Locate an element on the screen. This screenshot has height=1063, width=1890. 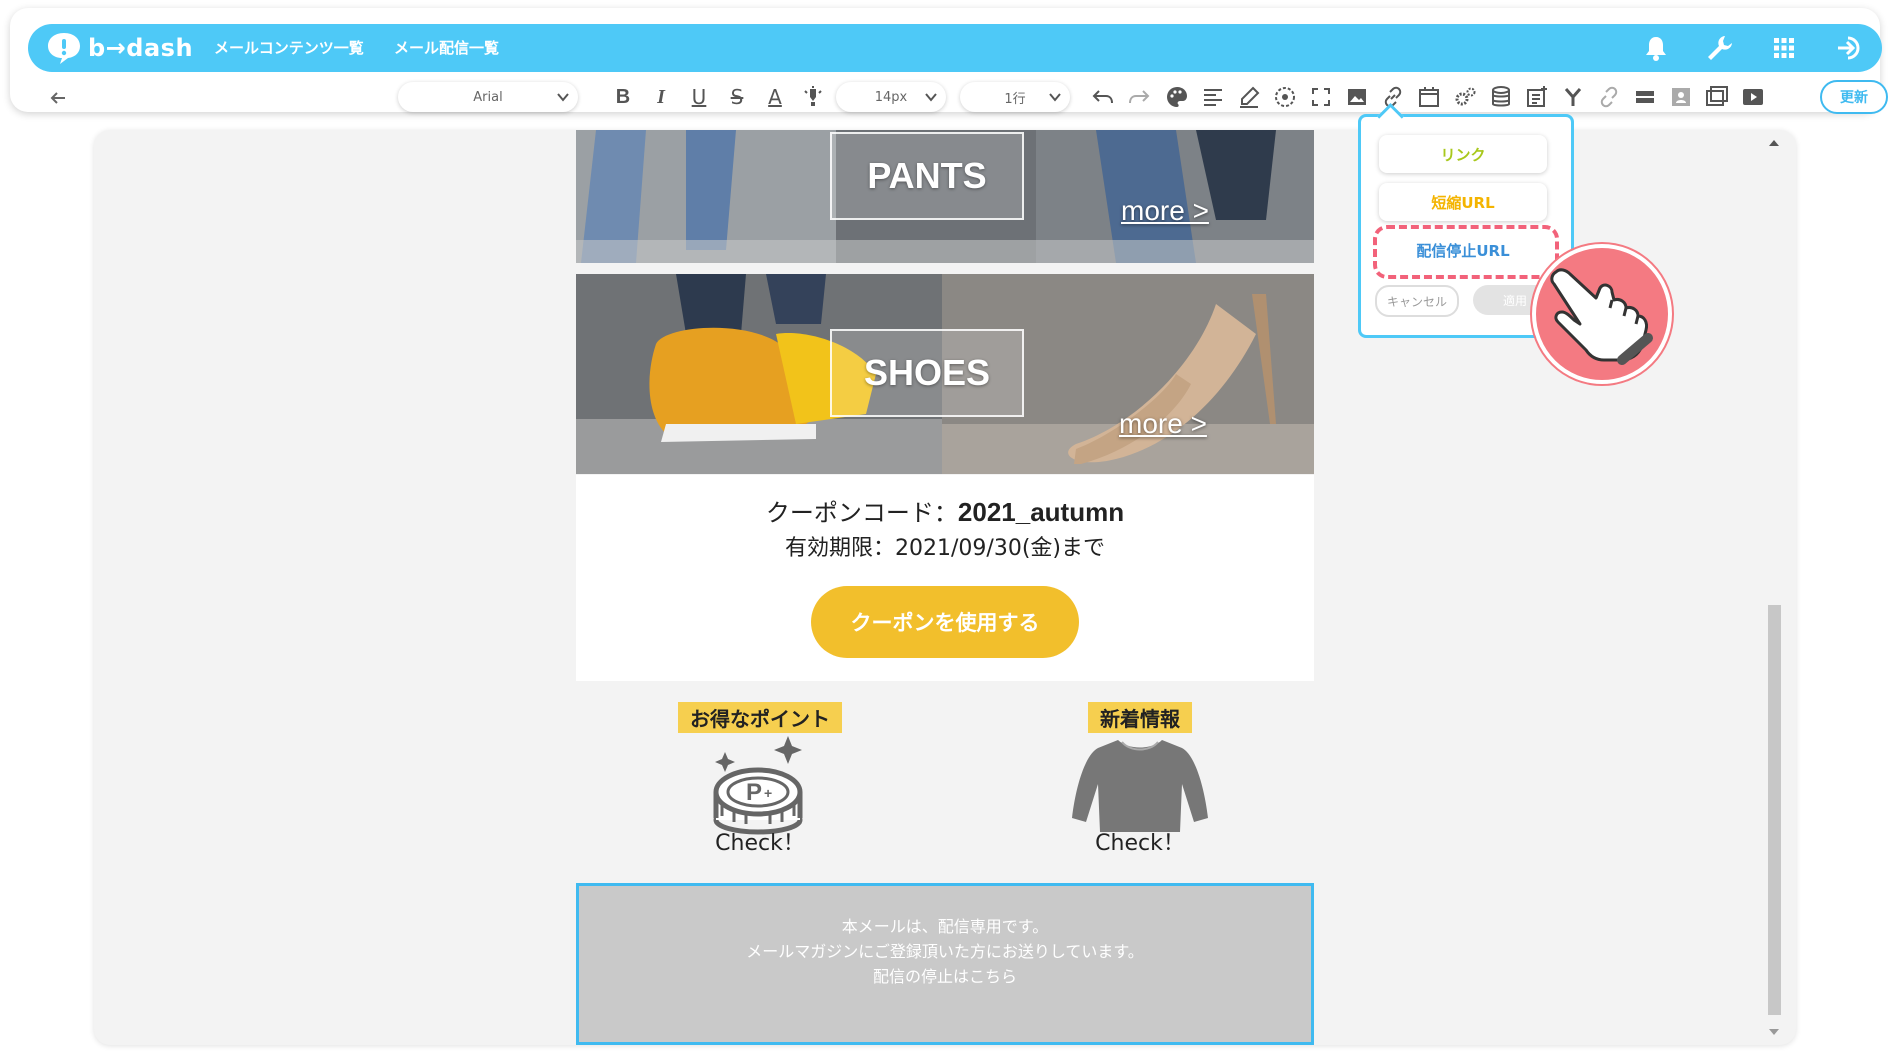
unlink-icon is located at coordinates (1609, 97).